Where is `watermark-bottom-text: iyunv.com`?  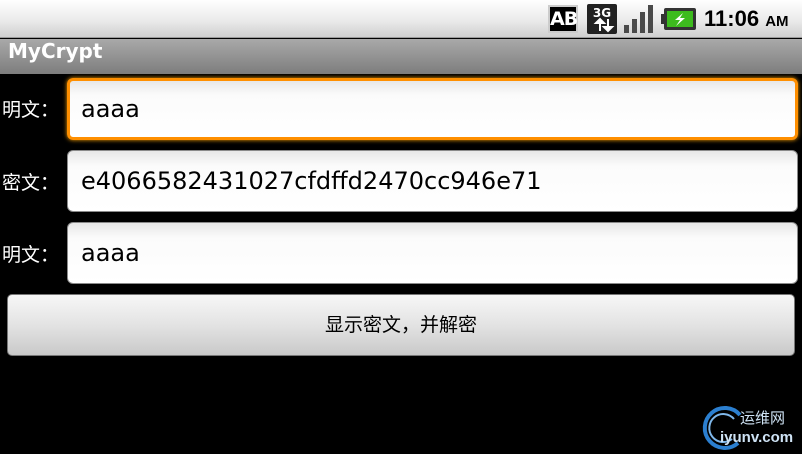 watermark-bottom-text: iyunv.com is located at coordinates (757, 437).